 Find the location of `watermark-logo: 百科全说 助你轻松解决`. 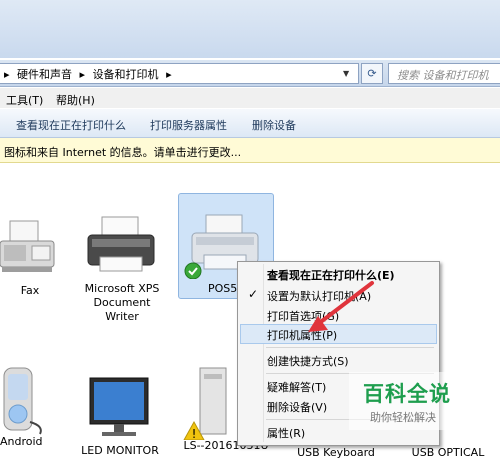

watermark-logo: 百科全说 助你轻松解决 is located at coordinates (409, 401).